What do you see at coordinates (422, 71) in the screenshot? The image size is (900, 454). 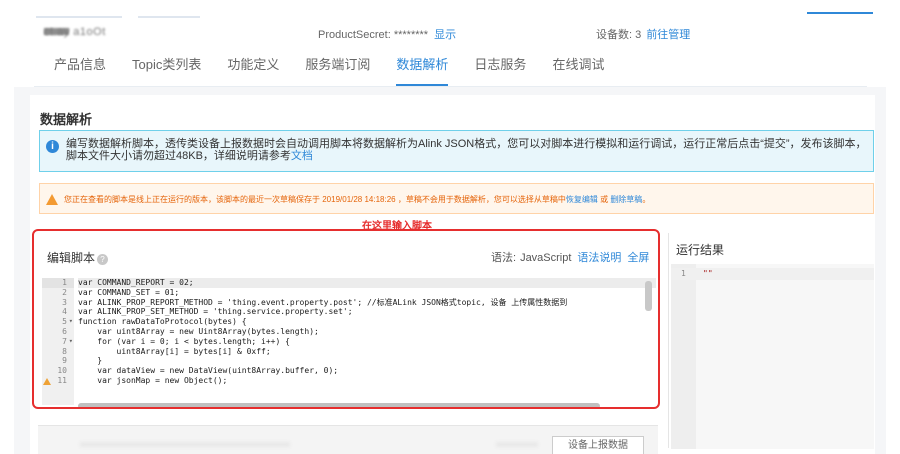 I see `tab-data-parsing: 数据解析` at bounding box center [422, 71].